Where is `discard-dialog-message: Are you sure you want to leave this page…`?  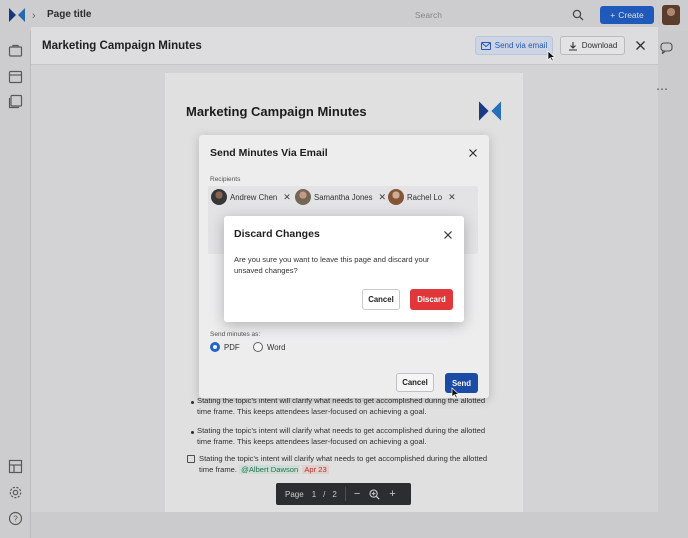
discard-dialog-message: Are you sure you want to leave this page… is located at coordinates (332, 265).